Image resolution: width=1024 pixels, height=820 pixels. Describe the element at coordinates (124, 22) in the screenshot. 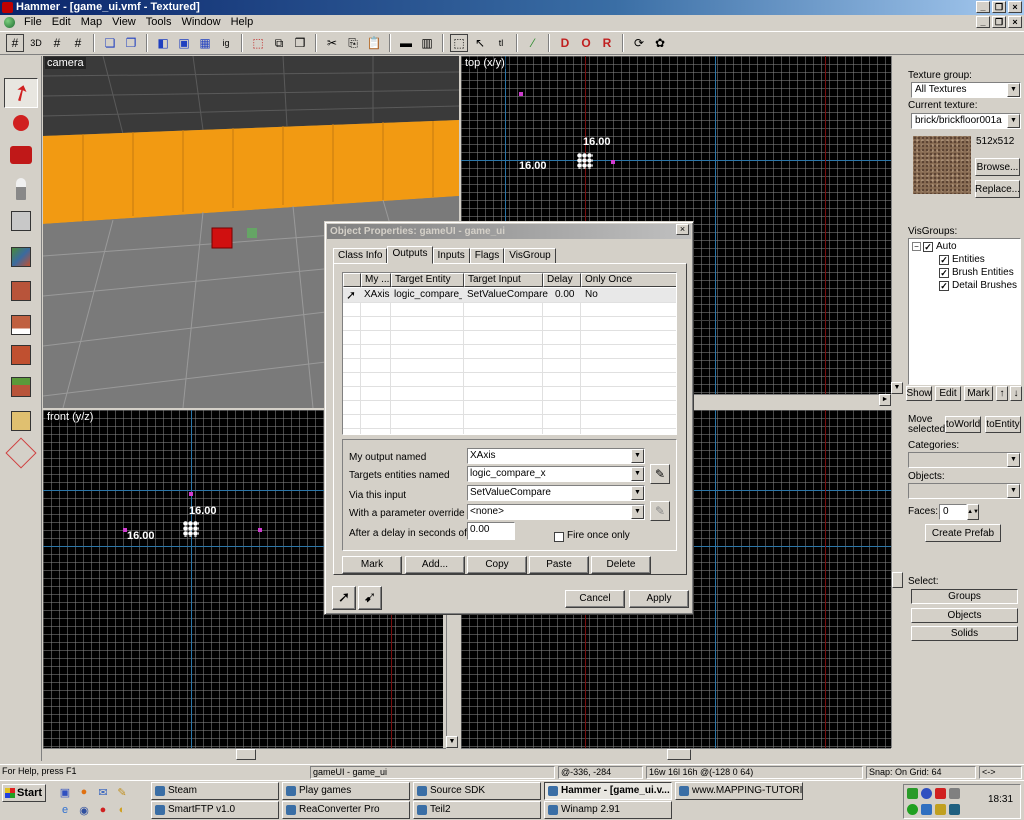

I see `menu-view: View` at that location.